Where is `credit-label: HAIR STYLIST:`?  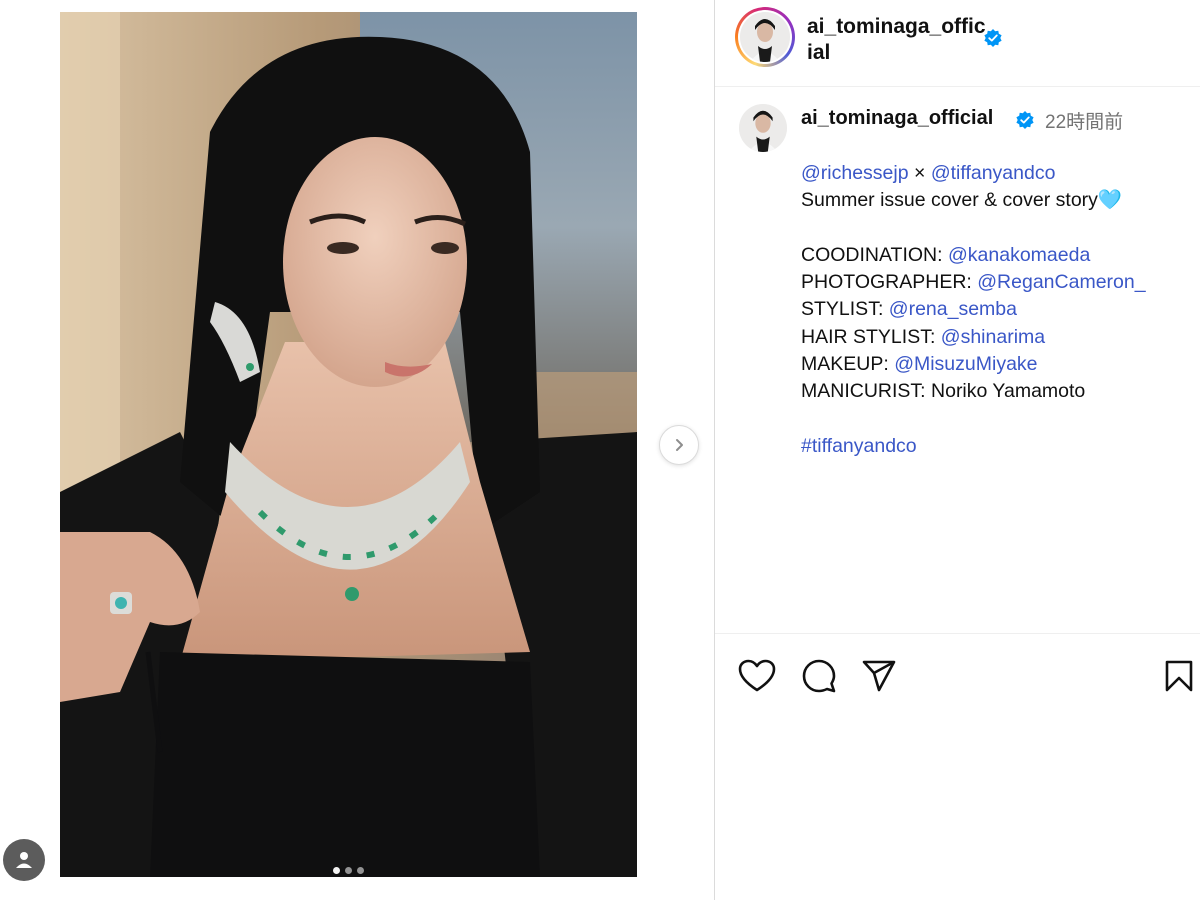 credit-label: HAIR STYLIST: is located at coordinates (871, 336).